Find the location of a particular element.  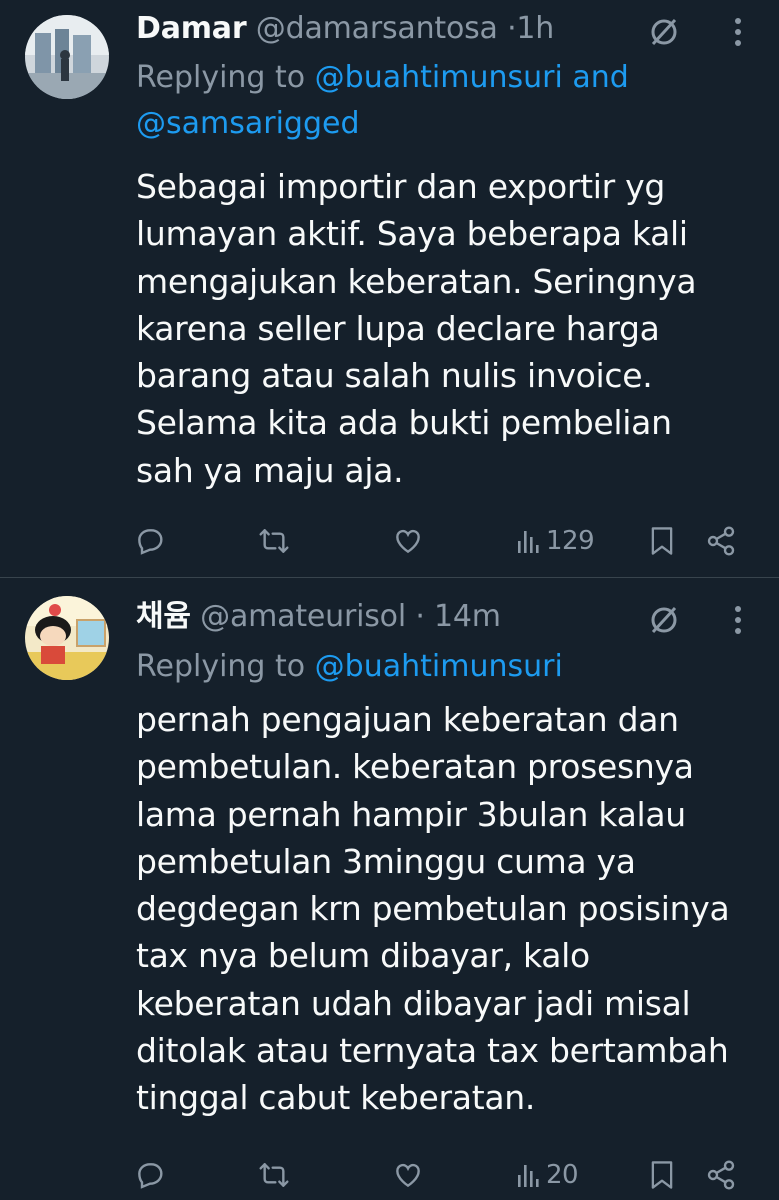

tweet-text-line: lumayan aktif. Saya beberapa kali is located at coordinates (412, 234).